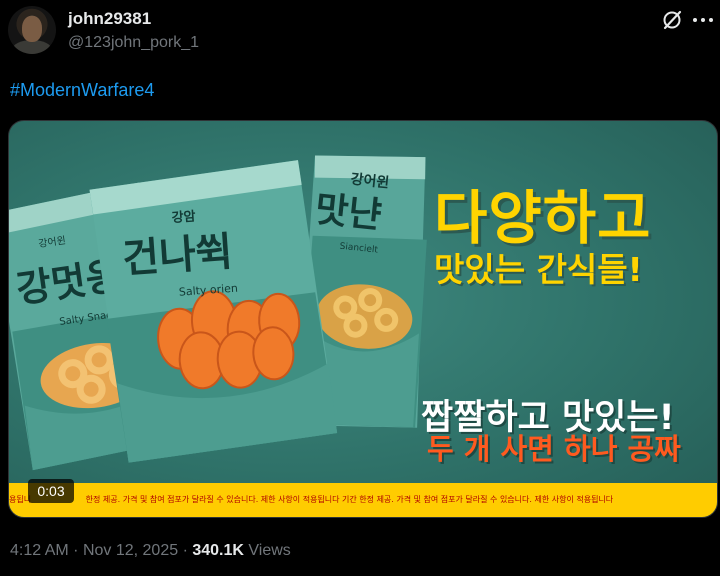  I want to click on views-count: 340.1K, so click(218, 550).